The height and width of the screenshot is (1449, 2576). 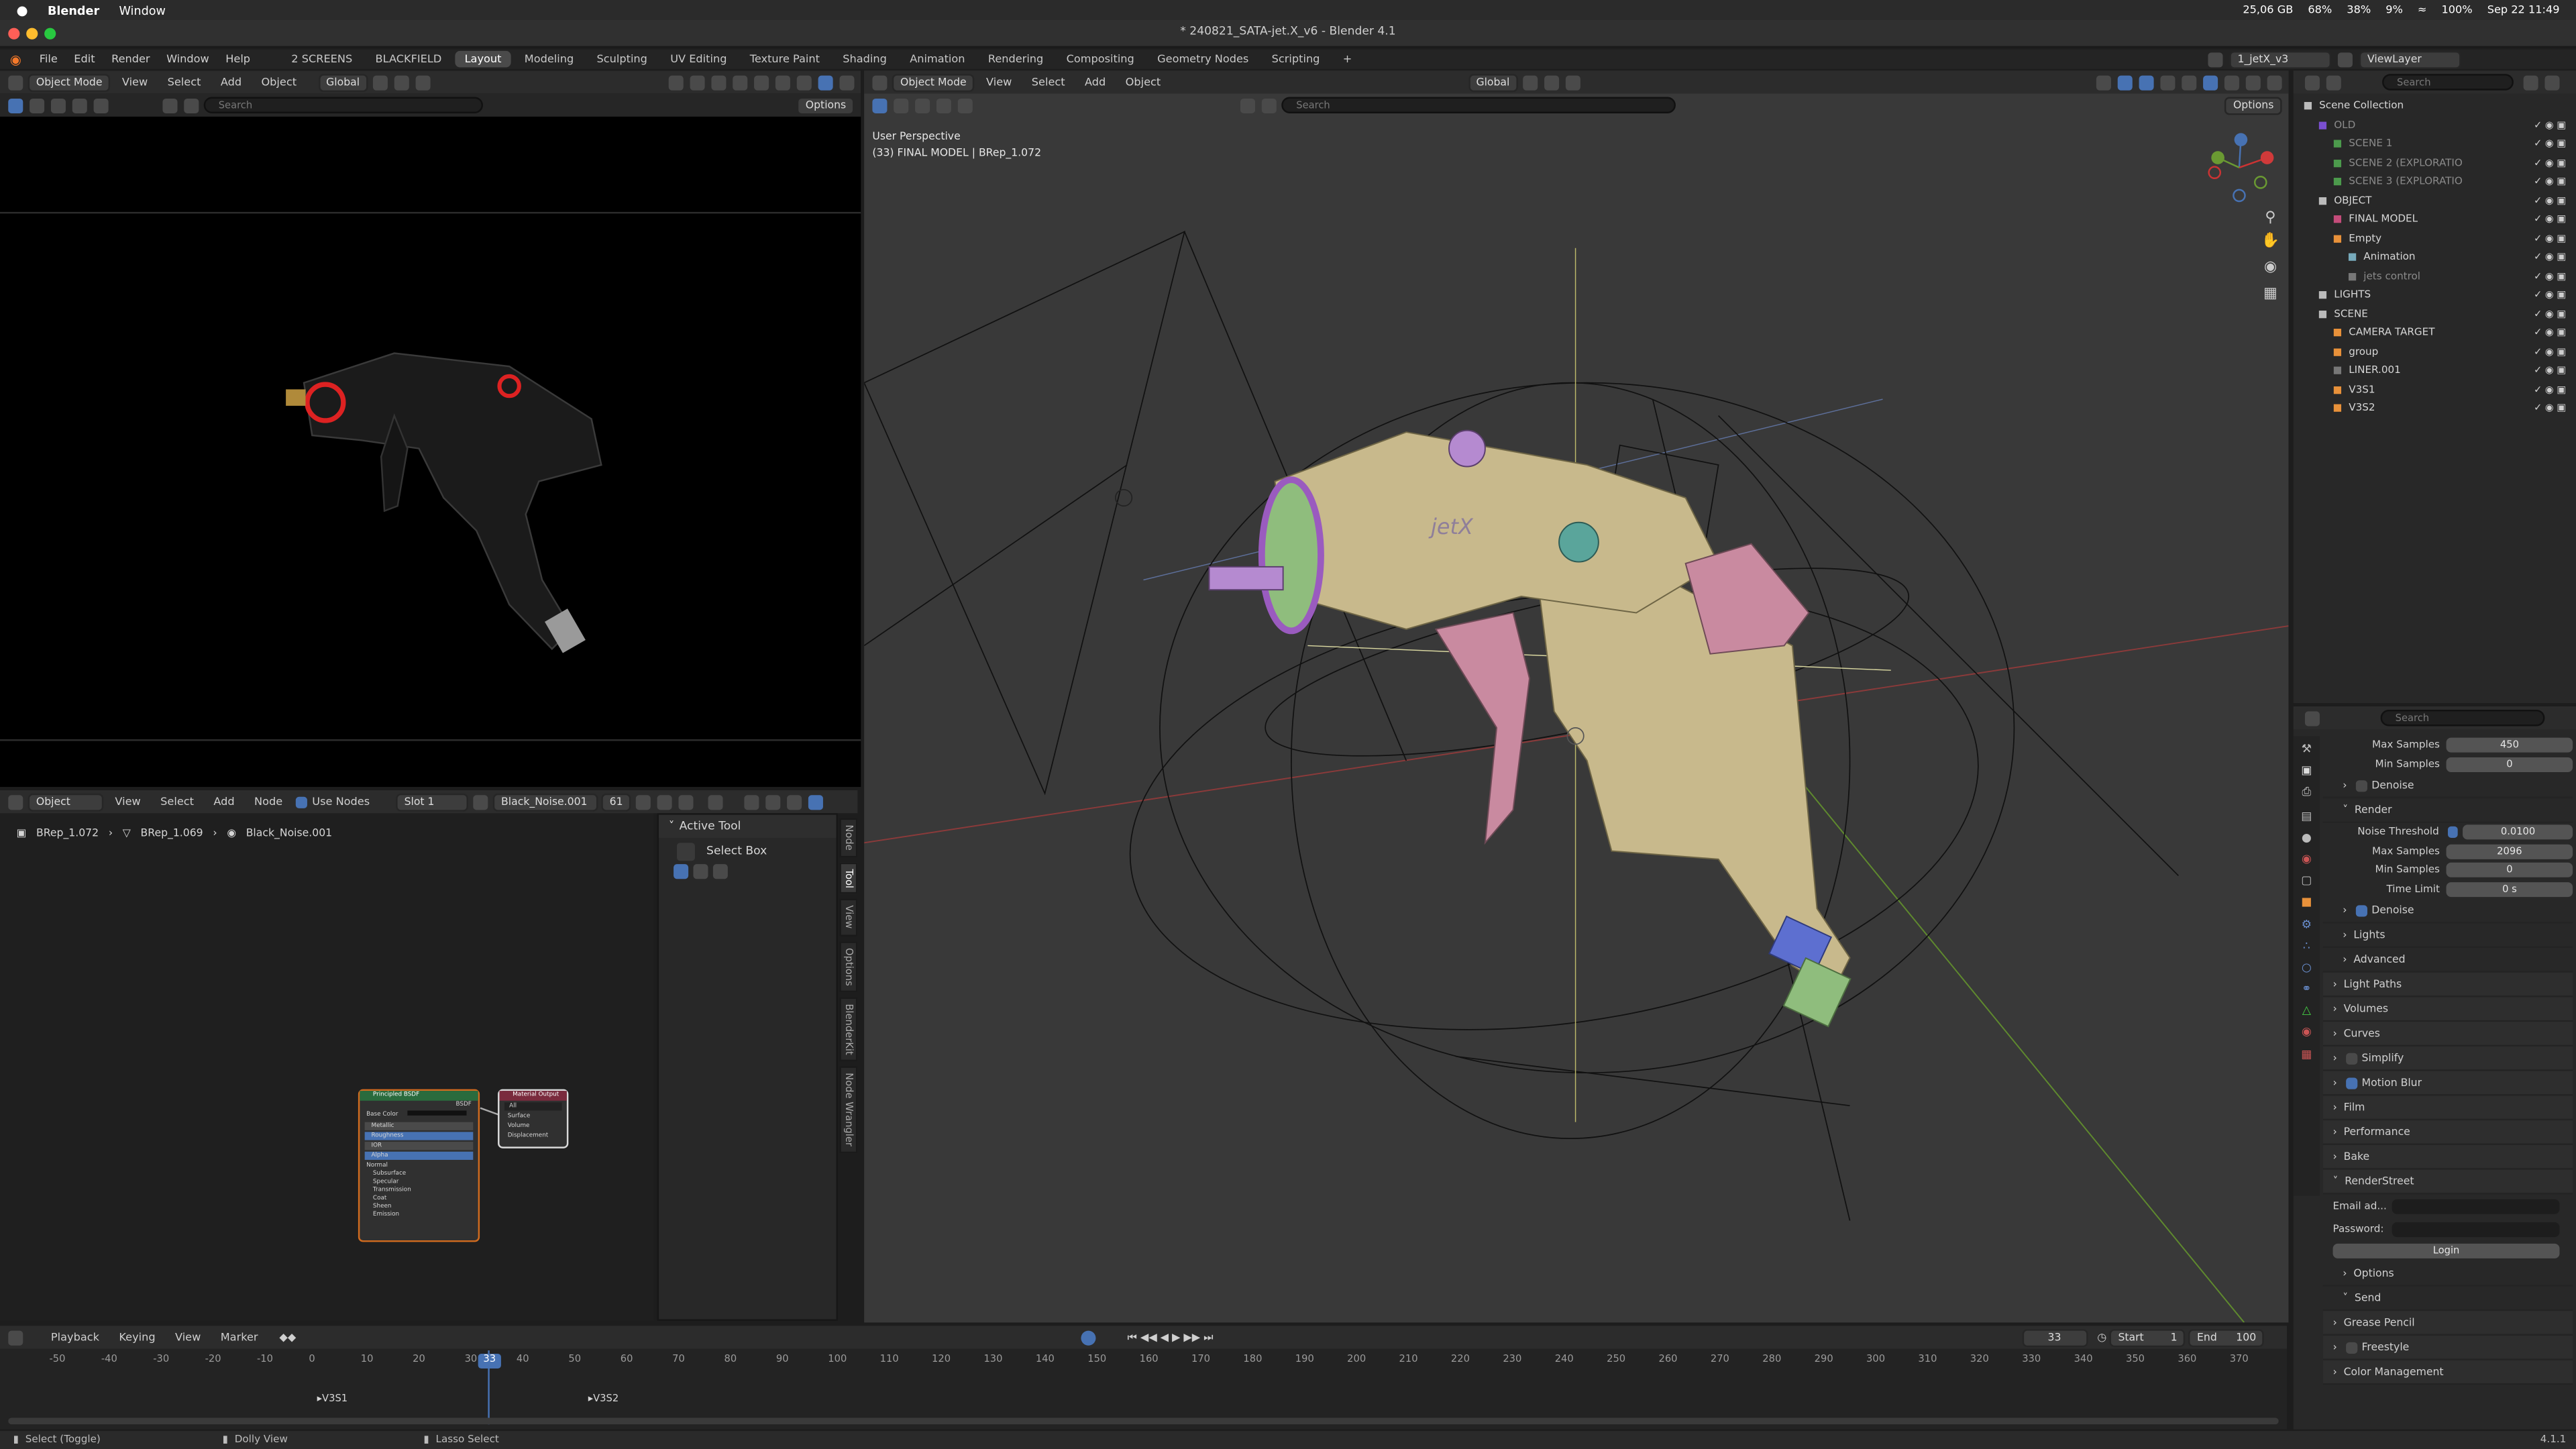 What do you see at coordinates (287, 1337) in the screenshot?
I see `keyframe-icons: ◆◆` at bounding box center [287, 1337].